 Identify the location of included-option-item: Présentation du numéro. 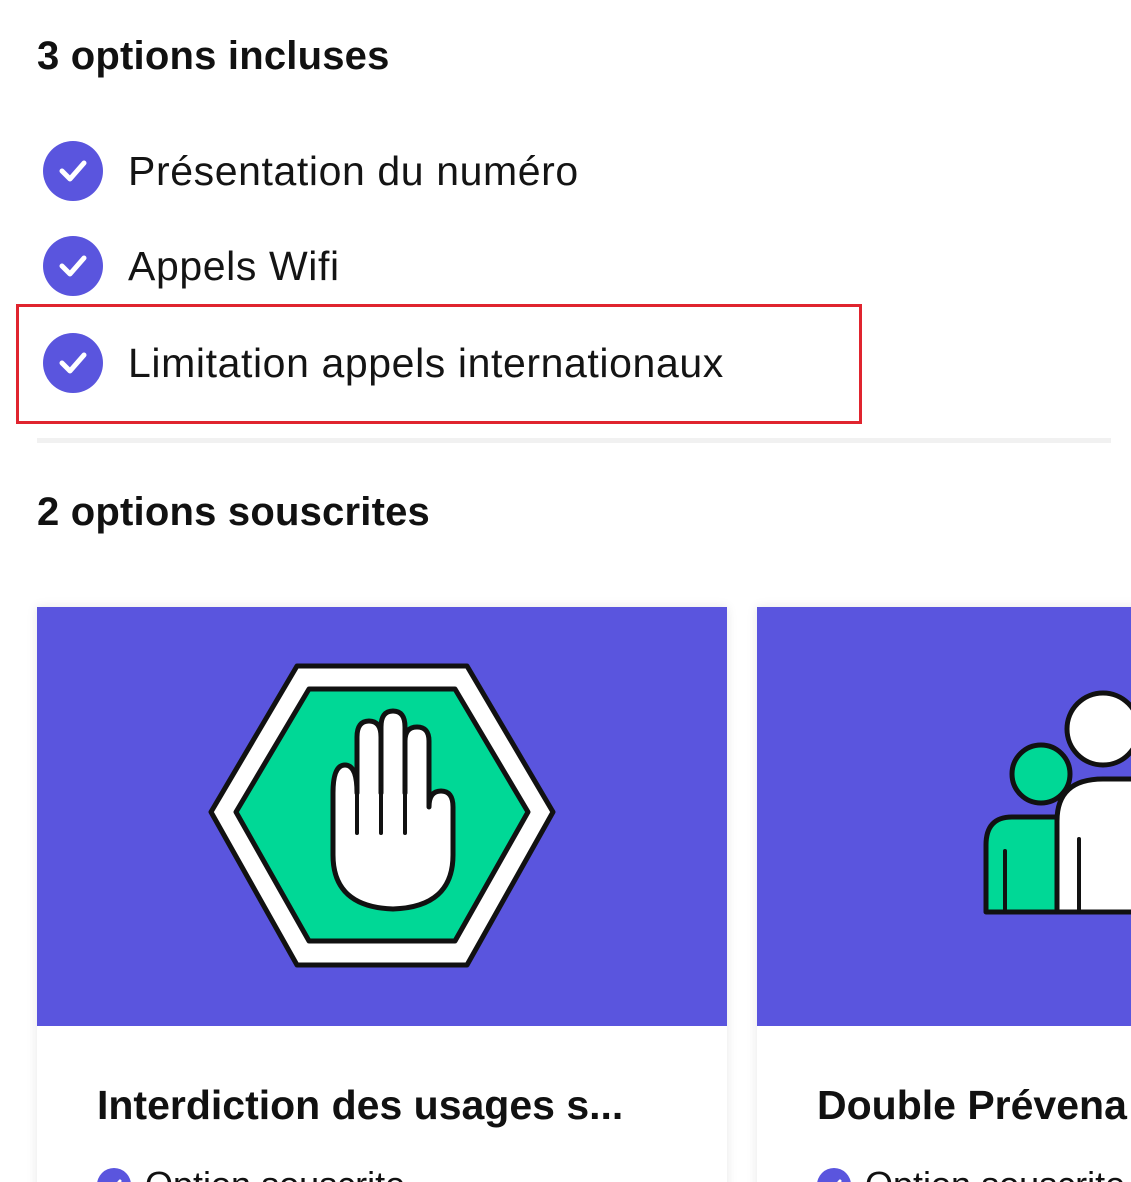
(311, 171).